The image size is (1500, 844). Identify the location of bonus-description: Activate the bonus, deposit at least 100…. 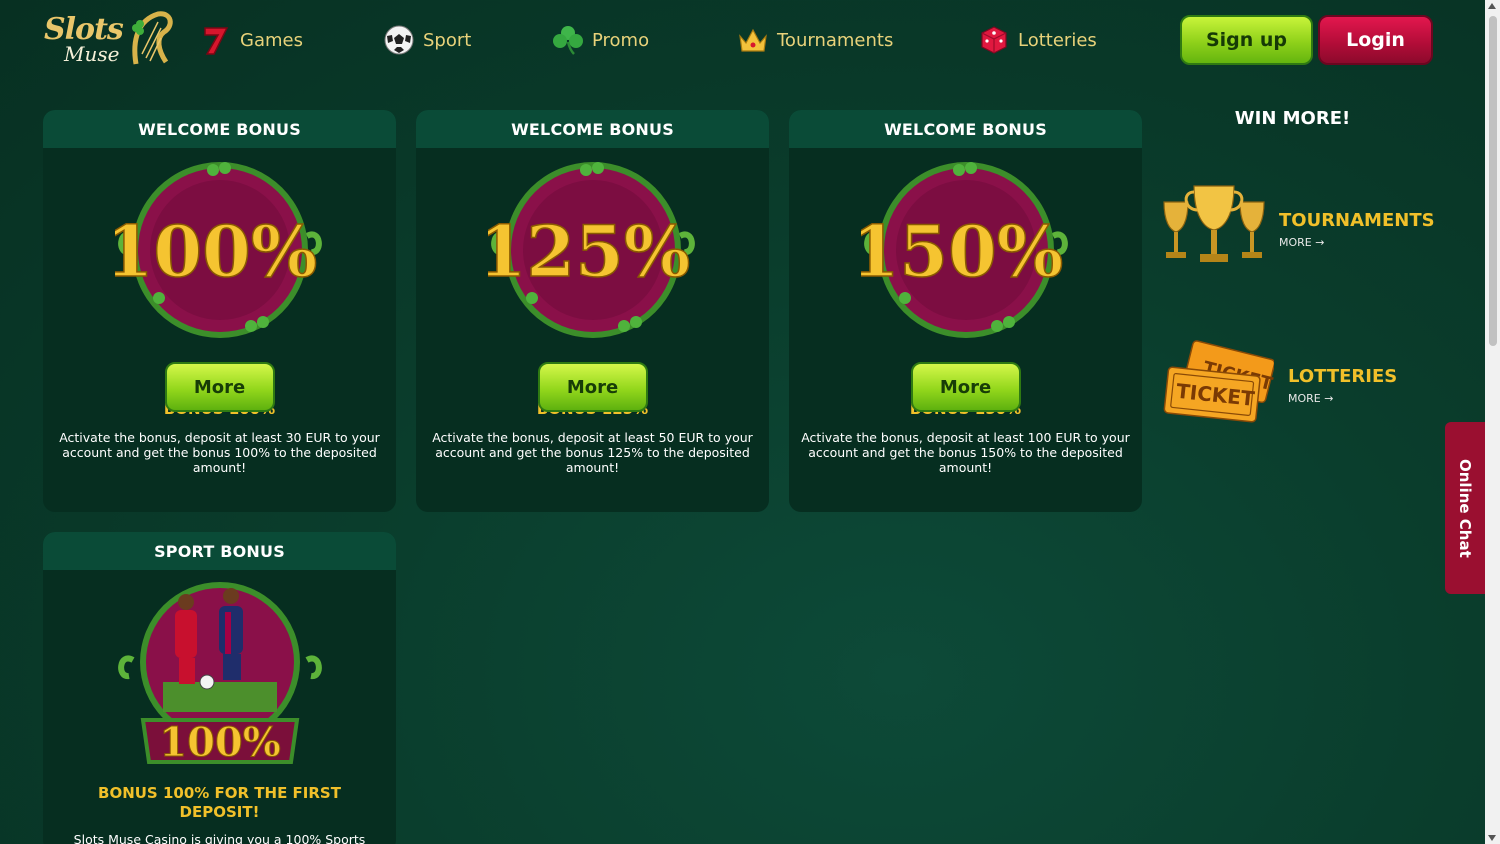
(965, 452).